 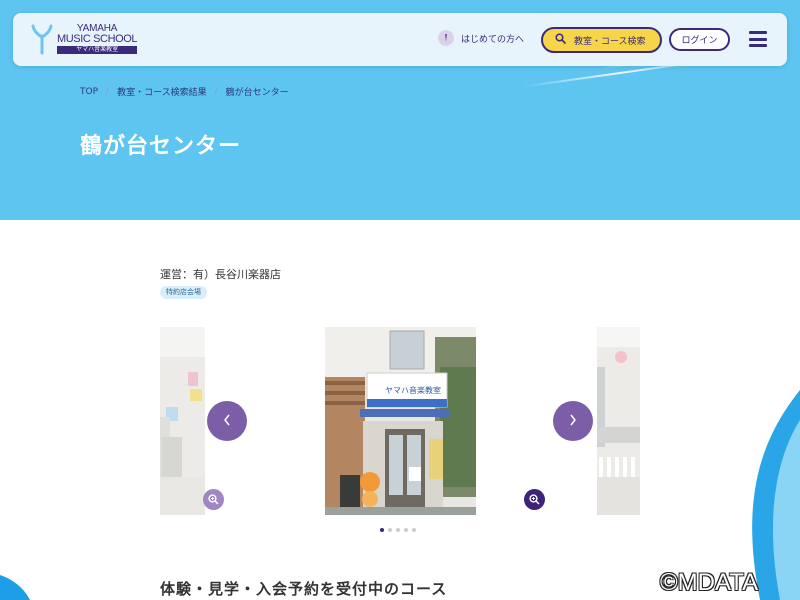 What do you see at coordinates (776, 495) in the screenshot?
I see `decorative-swoosh-right` at bounding box center [776, 495].